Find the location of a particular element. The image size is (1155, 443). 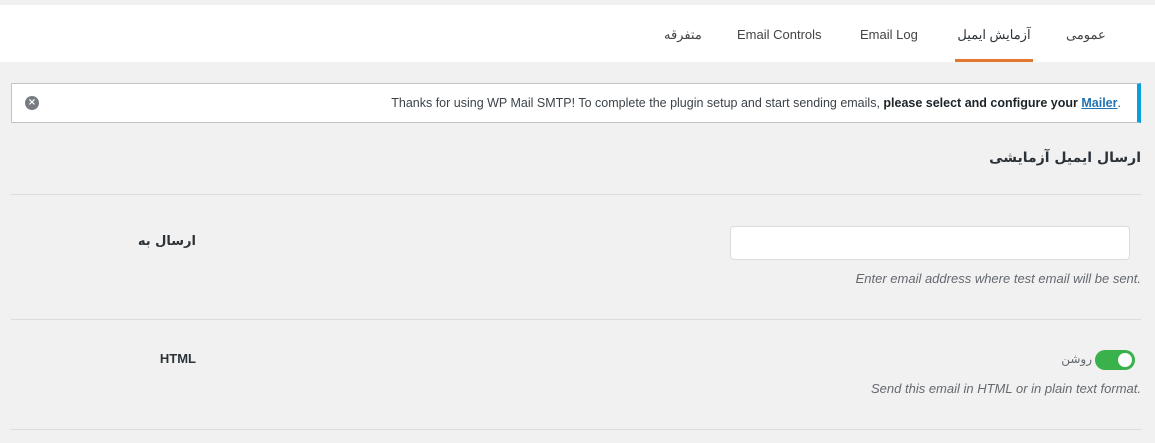

tab-email-test: آزمایش ایمیل is located at coordinates (994, 33).